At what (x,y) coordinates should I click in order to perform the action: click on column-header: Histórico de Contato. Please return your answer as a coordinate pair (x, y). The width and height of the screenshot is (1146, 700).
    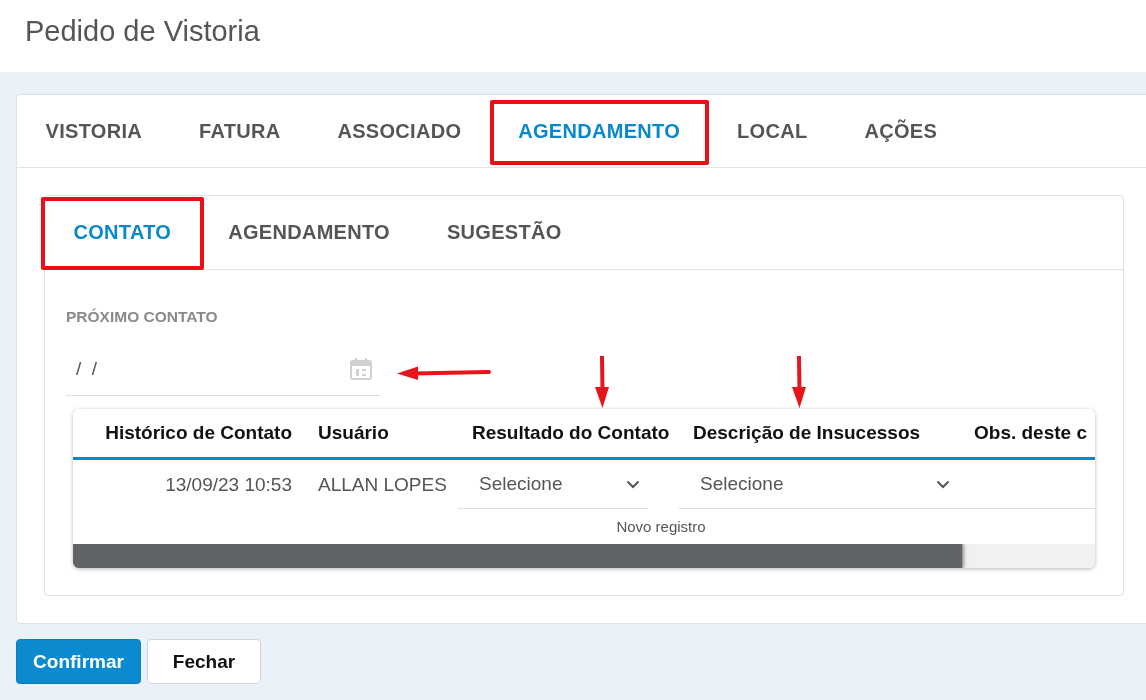
    Looking at the image, I should click on (198, 433).